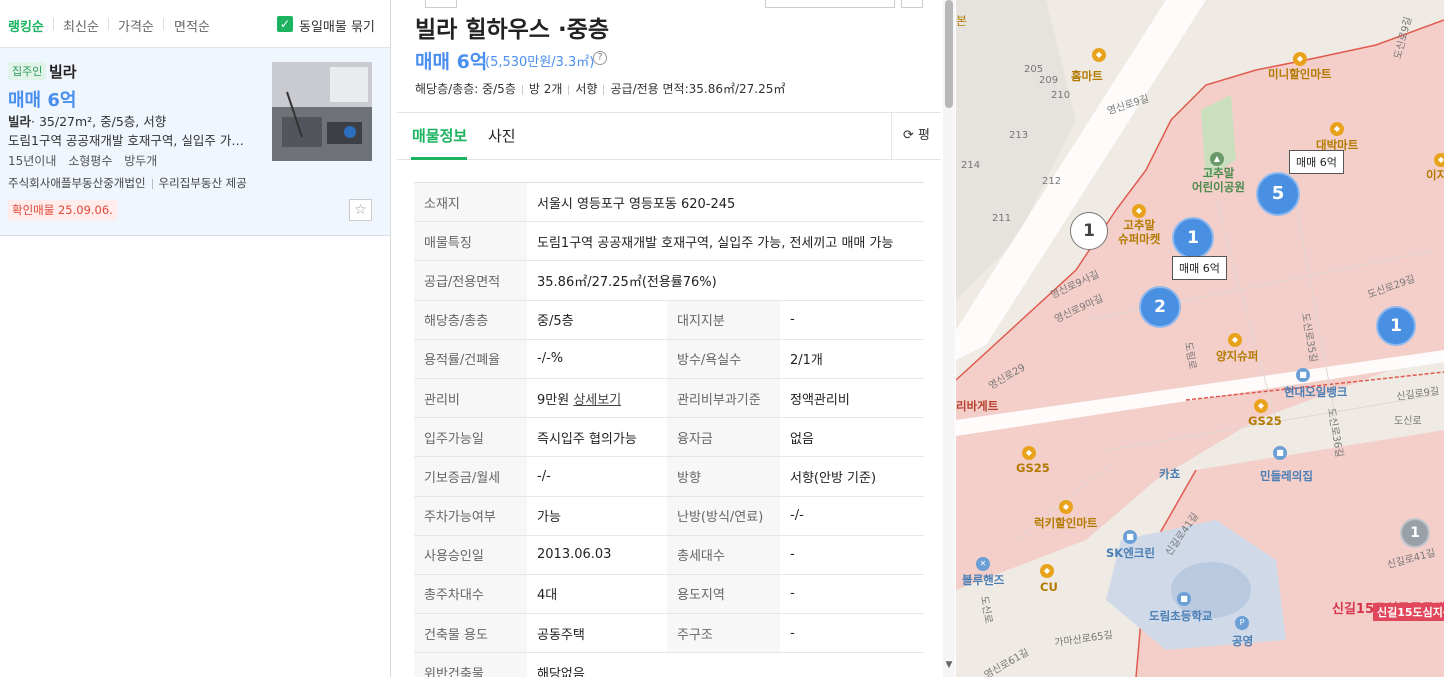  Describe the element at coordinates (983, 564) in the screenshot. I see `repair-pin-icon: ✕` at that location.